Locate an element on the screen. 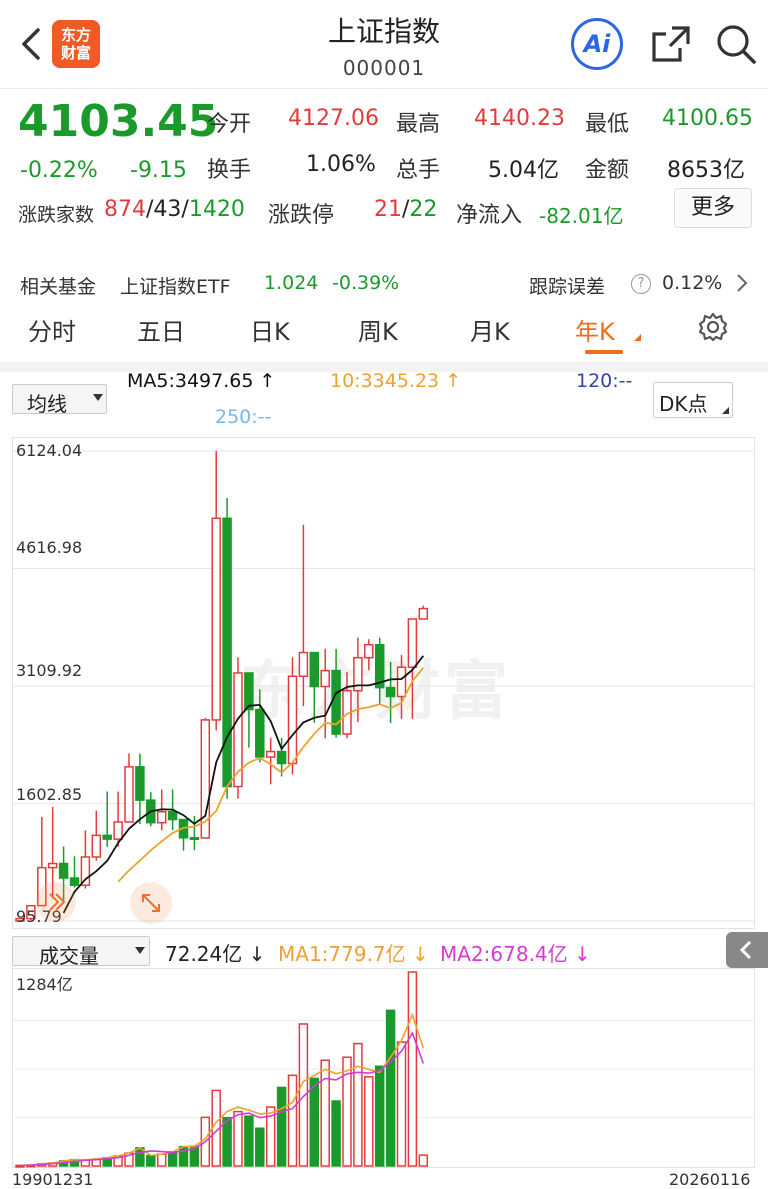 The image size is (768, 1189). fund-name: 上证指数ETF is located at coordinates (175, 285).